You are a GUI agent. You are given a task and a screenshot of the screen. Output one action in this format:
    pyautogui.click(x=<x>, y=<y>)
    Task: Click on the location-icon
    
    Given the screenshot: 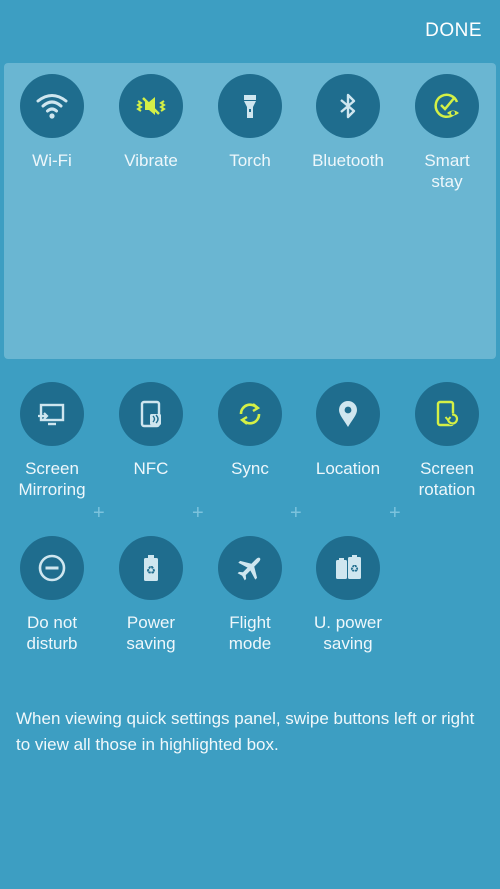 What is the action you would take?
    pyautogui.click(x=348, y=414)
    